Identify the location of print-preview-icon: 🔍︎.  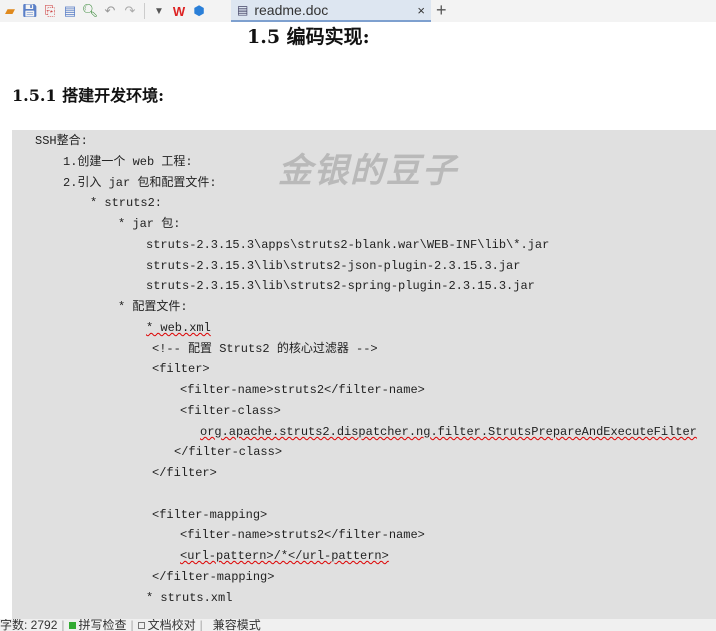
(90, 11).